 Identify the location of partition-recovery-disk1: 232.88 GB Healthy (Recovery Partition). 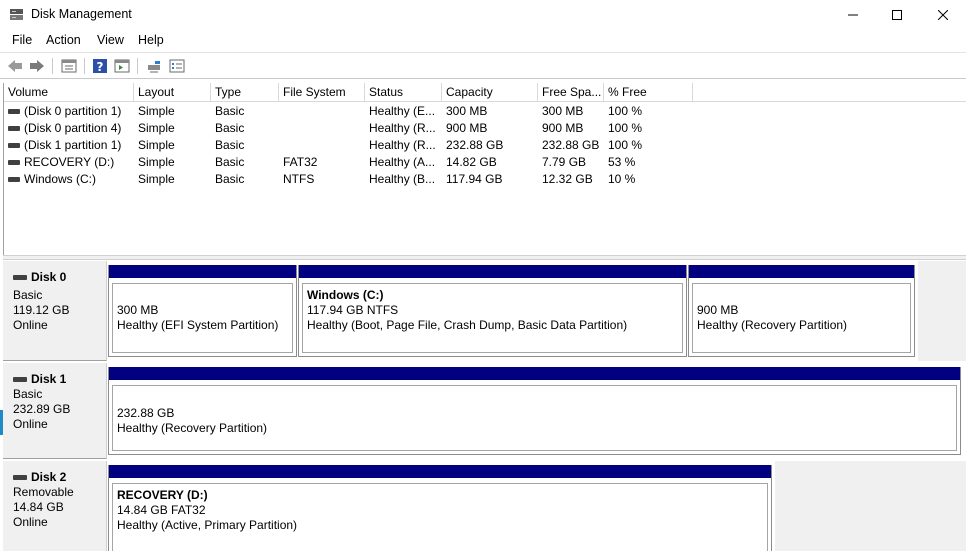
(534, 411).